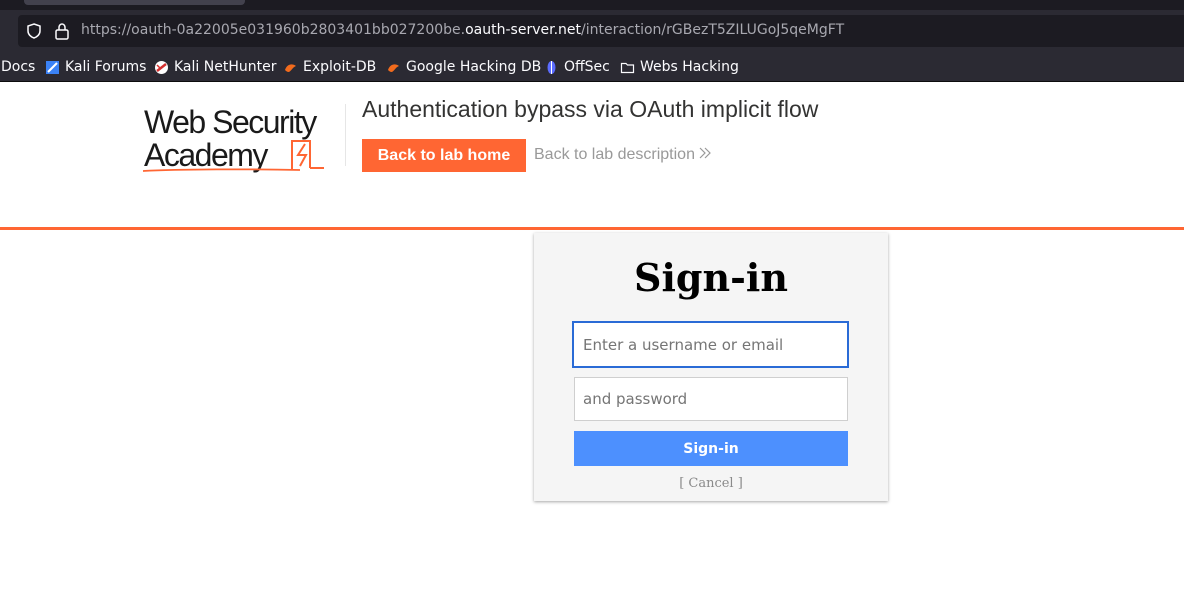  I want to click on bookmark-exploit-db: Exploit-DB, so click(329, 67).